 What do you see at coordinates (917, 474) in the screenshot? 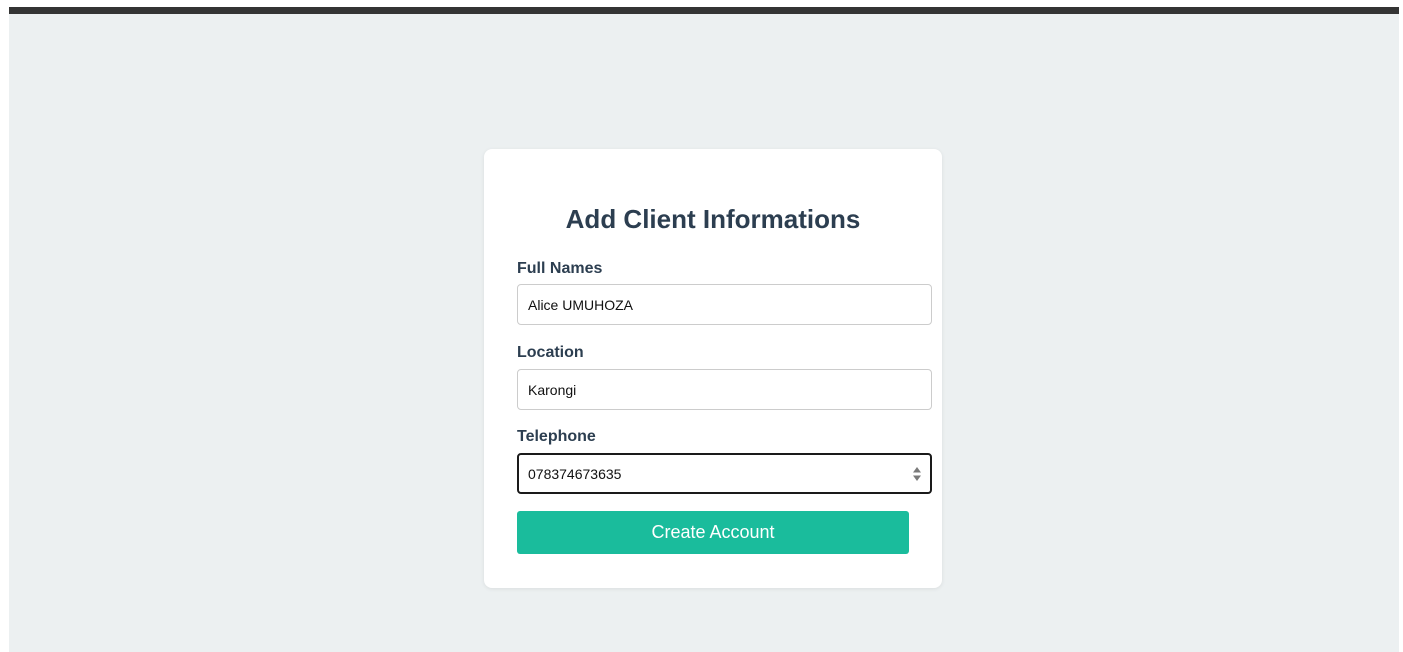
I see `up-down-spinner-icon` at bounding box center [917, 474].